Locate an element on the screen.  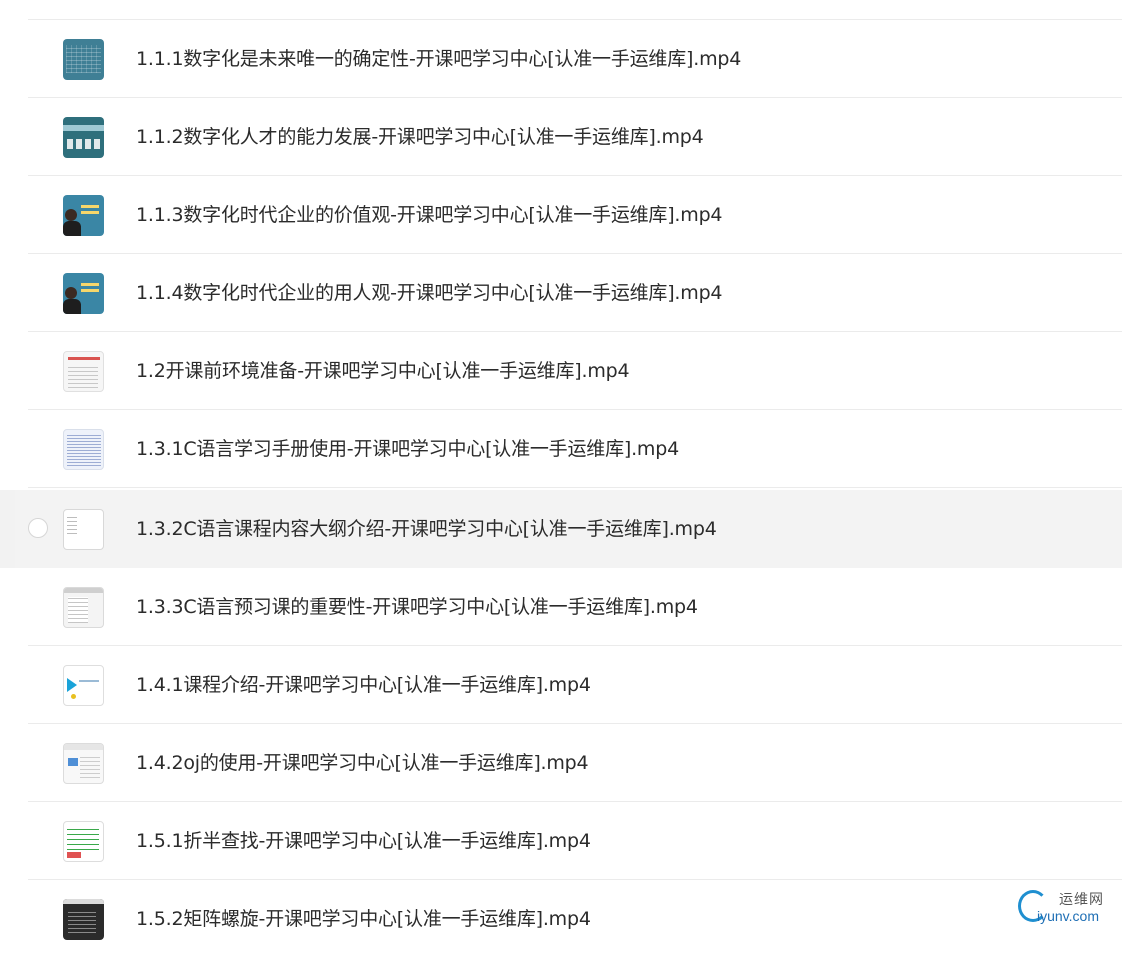
file-row: 1.5.2矩阵螺旋-开课吧学习中心[认准一手运维库].mp4 is located at coordinates (561, 919).